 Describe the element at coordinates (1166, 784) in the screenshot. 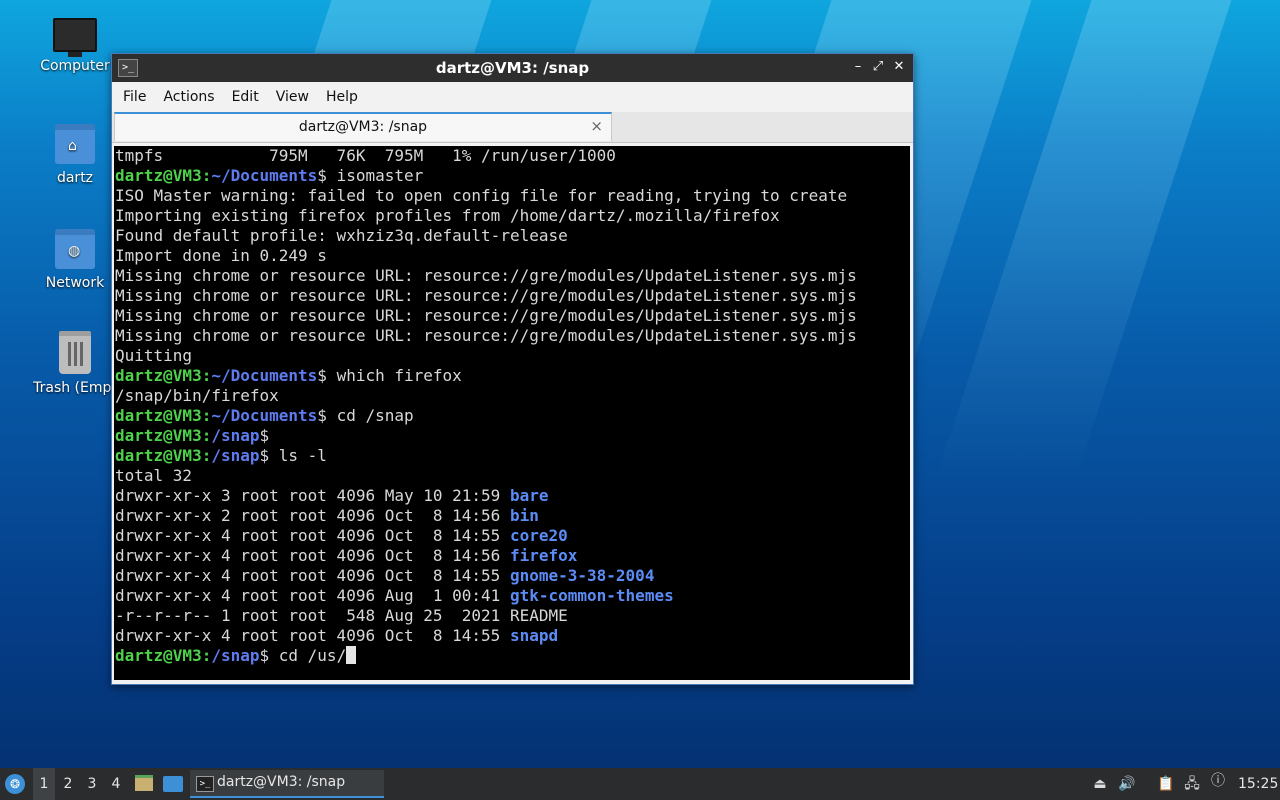

I see `clipboard-icon: 📋` at that location.